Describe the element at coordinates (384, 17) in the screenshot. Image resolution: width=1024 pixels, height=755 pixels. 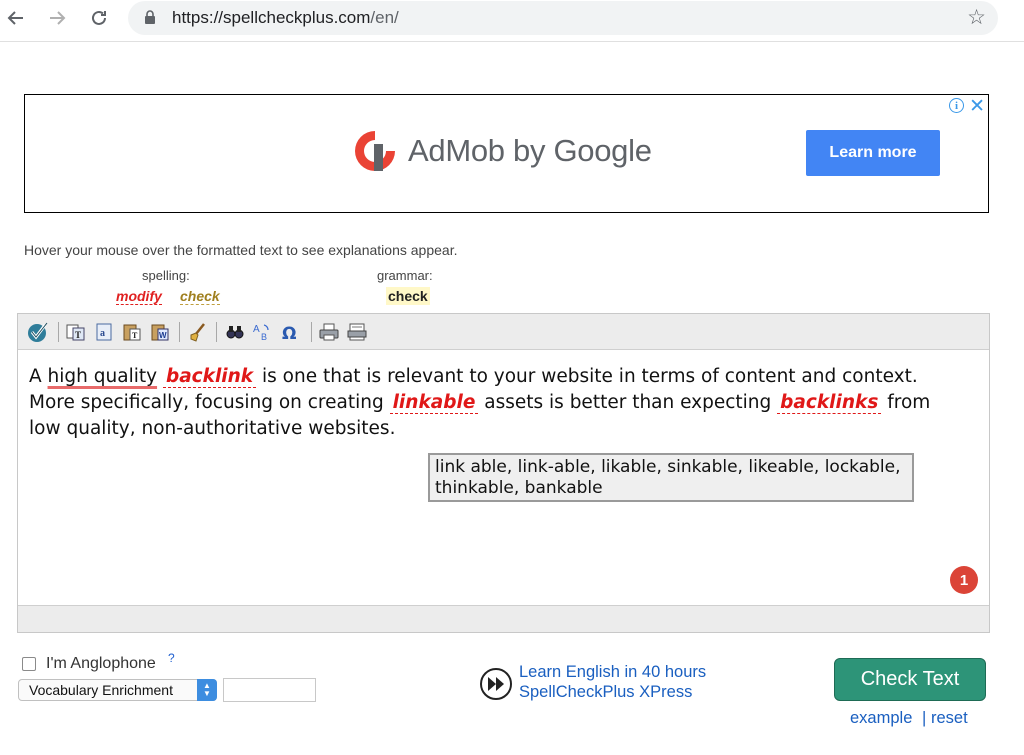
I see `url-path: /en/` at that location.